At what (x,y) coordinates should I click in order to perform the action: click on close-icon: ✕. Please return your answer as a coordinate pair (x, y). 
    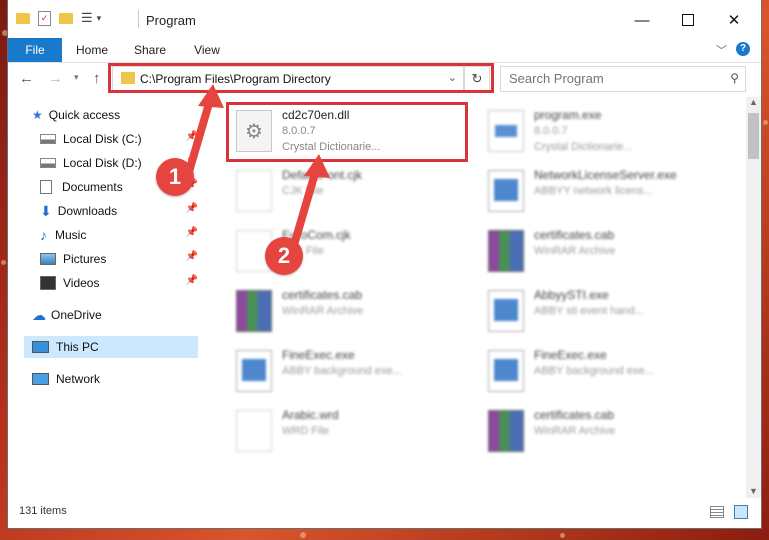
    Looking at the image, I should click on (734, 20).